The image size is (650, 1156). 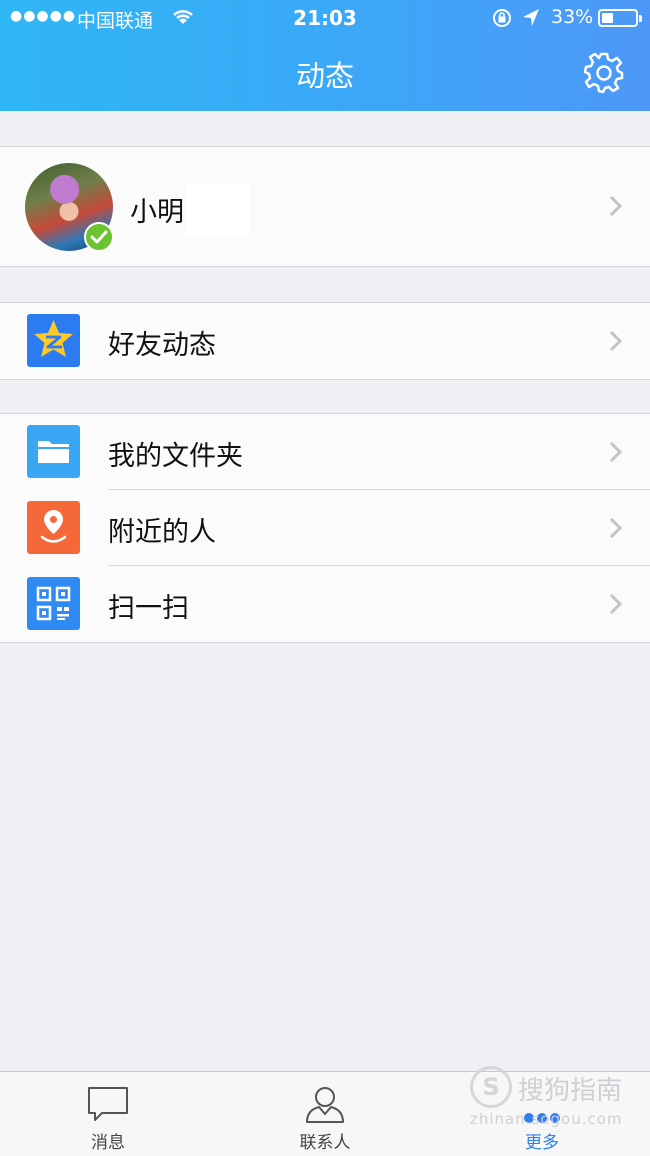 I want to click on location-arrow-icon, so click(x=531, y=20).